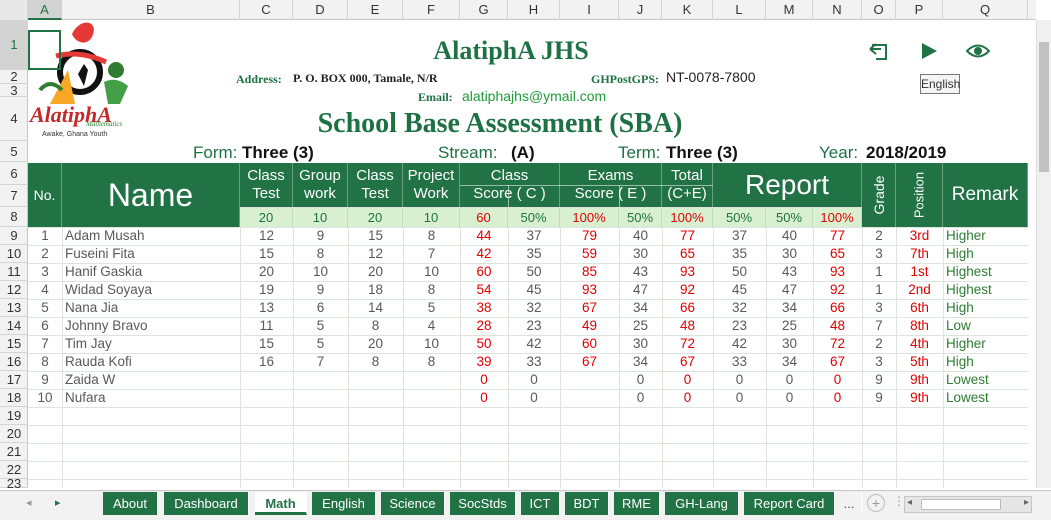  I want to click on cell-name: Rauda Kofi, so click(151, 362).